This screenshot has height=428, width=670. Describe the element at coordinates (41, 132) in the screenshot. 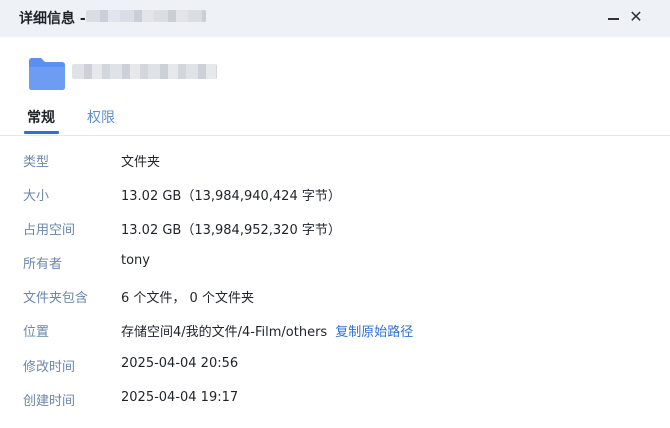

I see `active-tab-indicator` at that location.